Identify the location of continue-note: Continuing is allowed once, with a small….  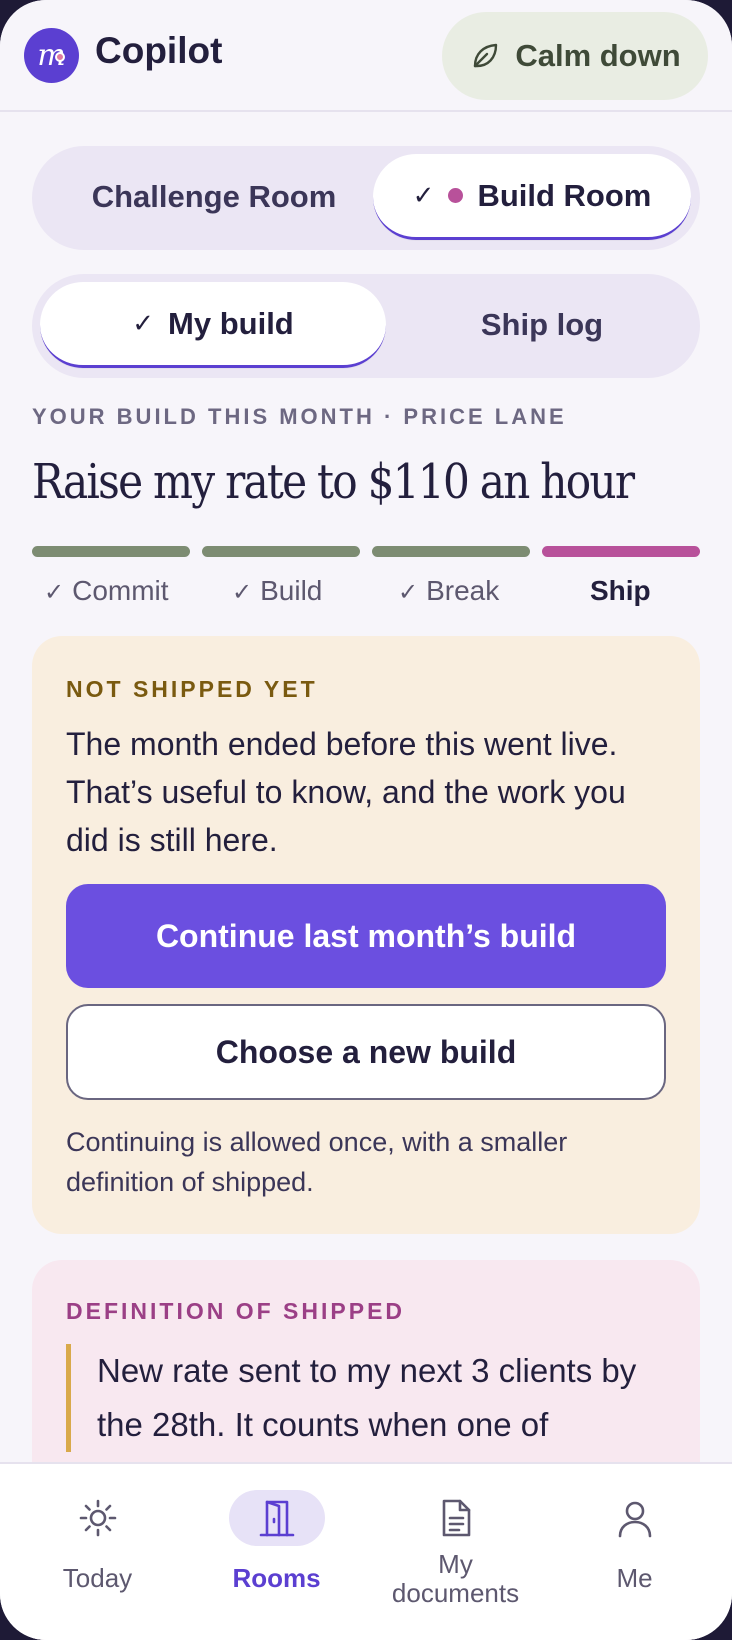
(317, 1162).